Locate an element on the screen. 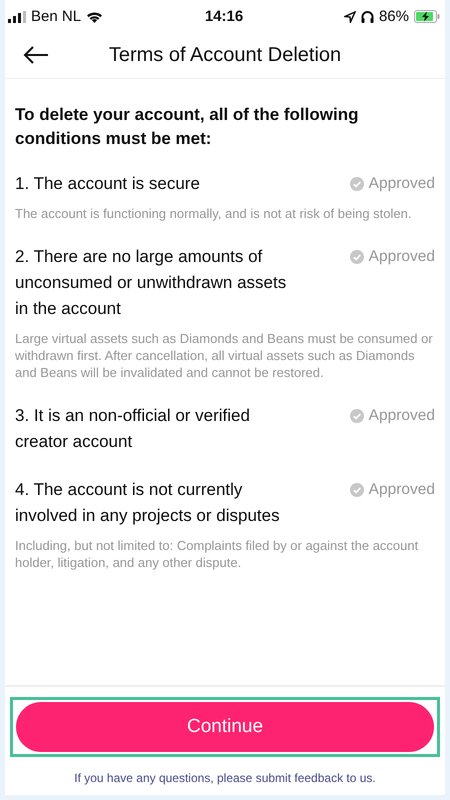 Image resolution: width=450 pixels, height=800 pixels. condition-description: Large virtual assets such as Diamonds and Beans must be consumed or withdrawn first. After cancellation, all virtual assets such as Diamonds and Beans will be invalidated and cannot be restored. is located at coordinates (224, 355).